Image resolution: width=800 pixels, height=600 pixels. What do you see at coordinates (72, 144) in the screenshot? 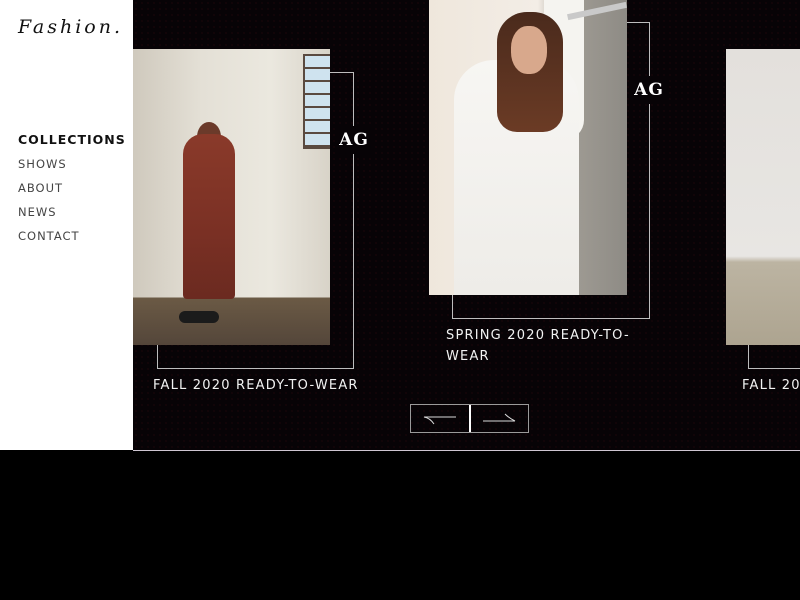
I see `nav-item-collections: COLLECTIONS` at bounding box center [72, 144].